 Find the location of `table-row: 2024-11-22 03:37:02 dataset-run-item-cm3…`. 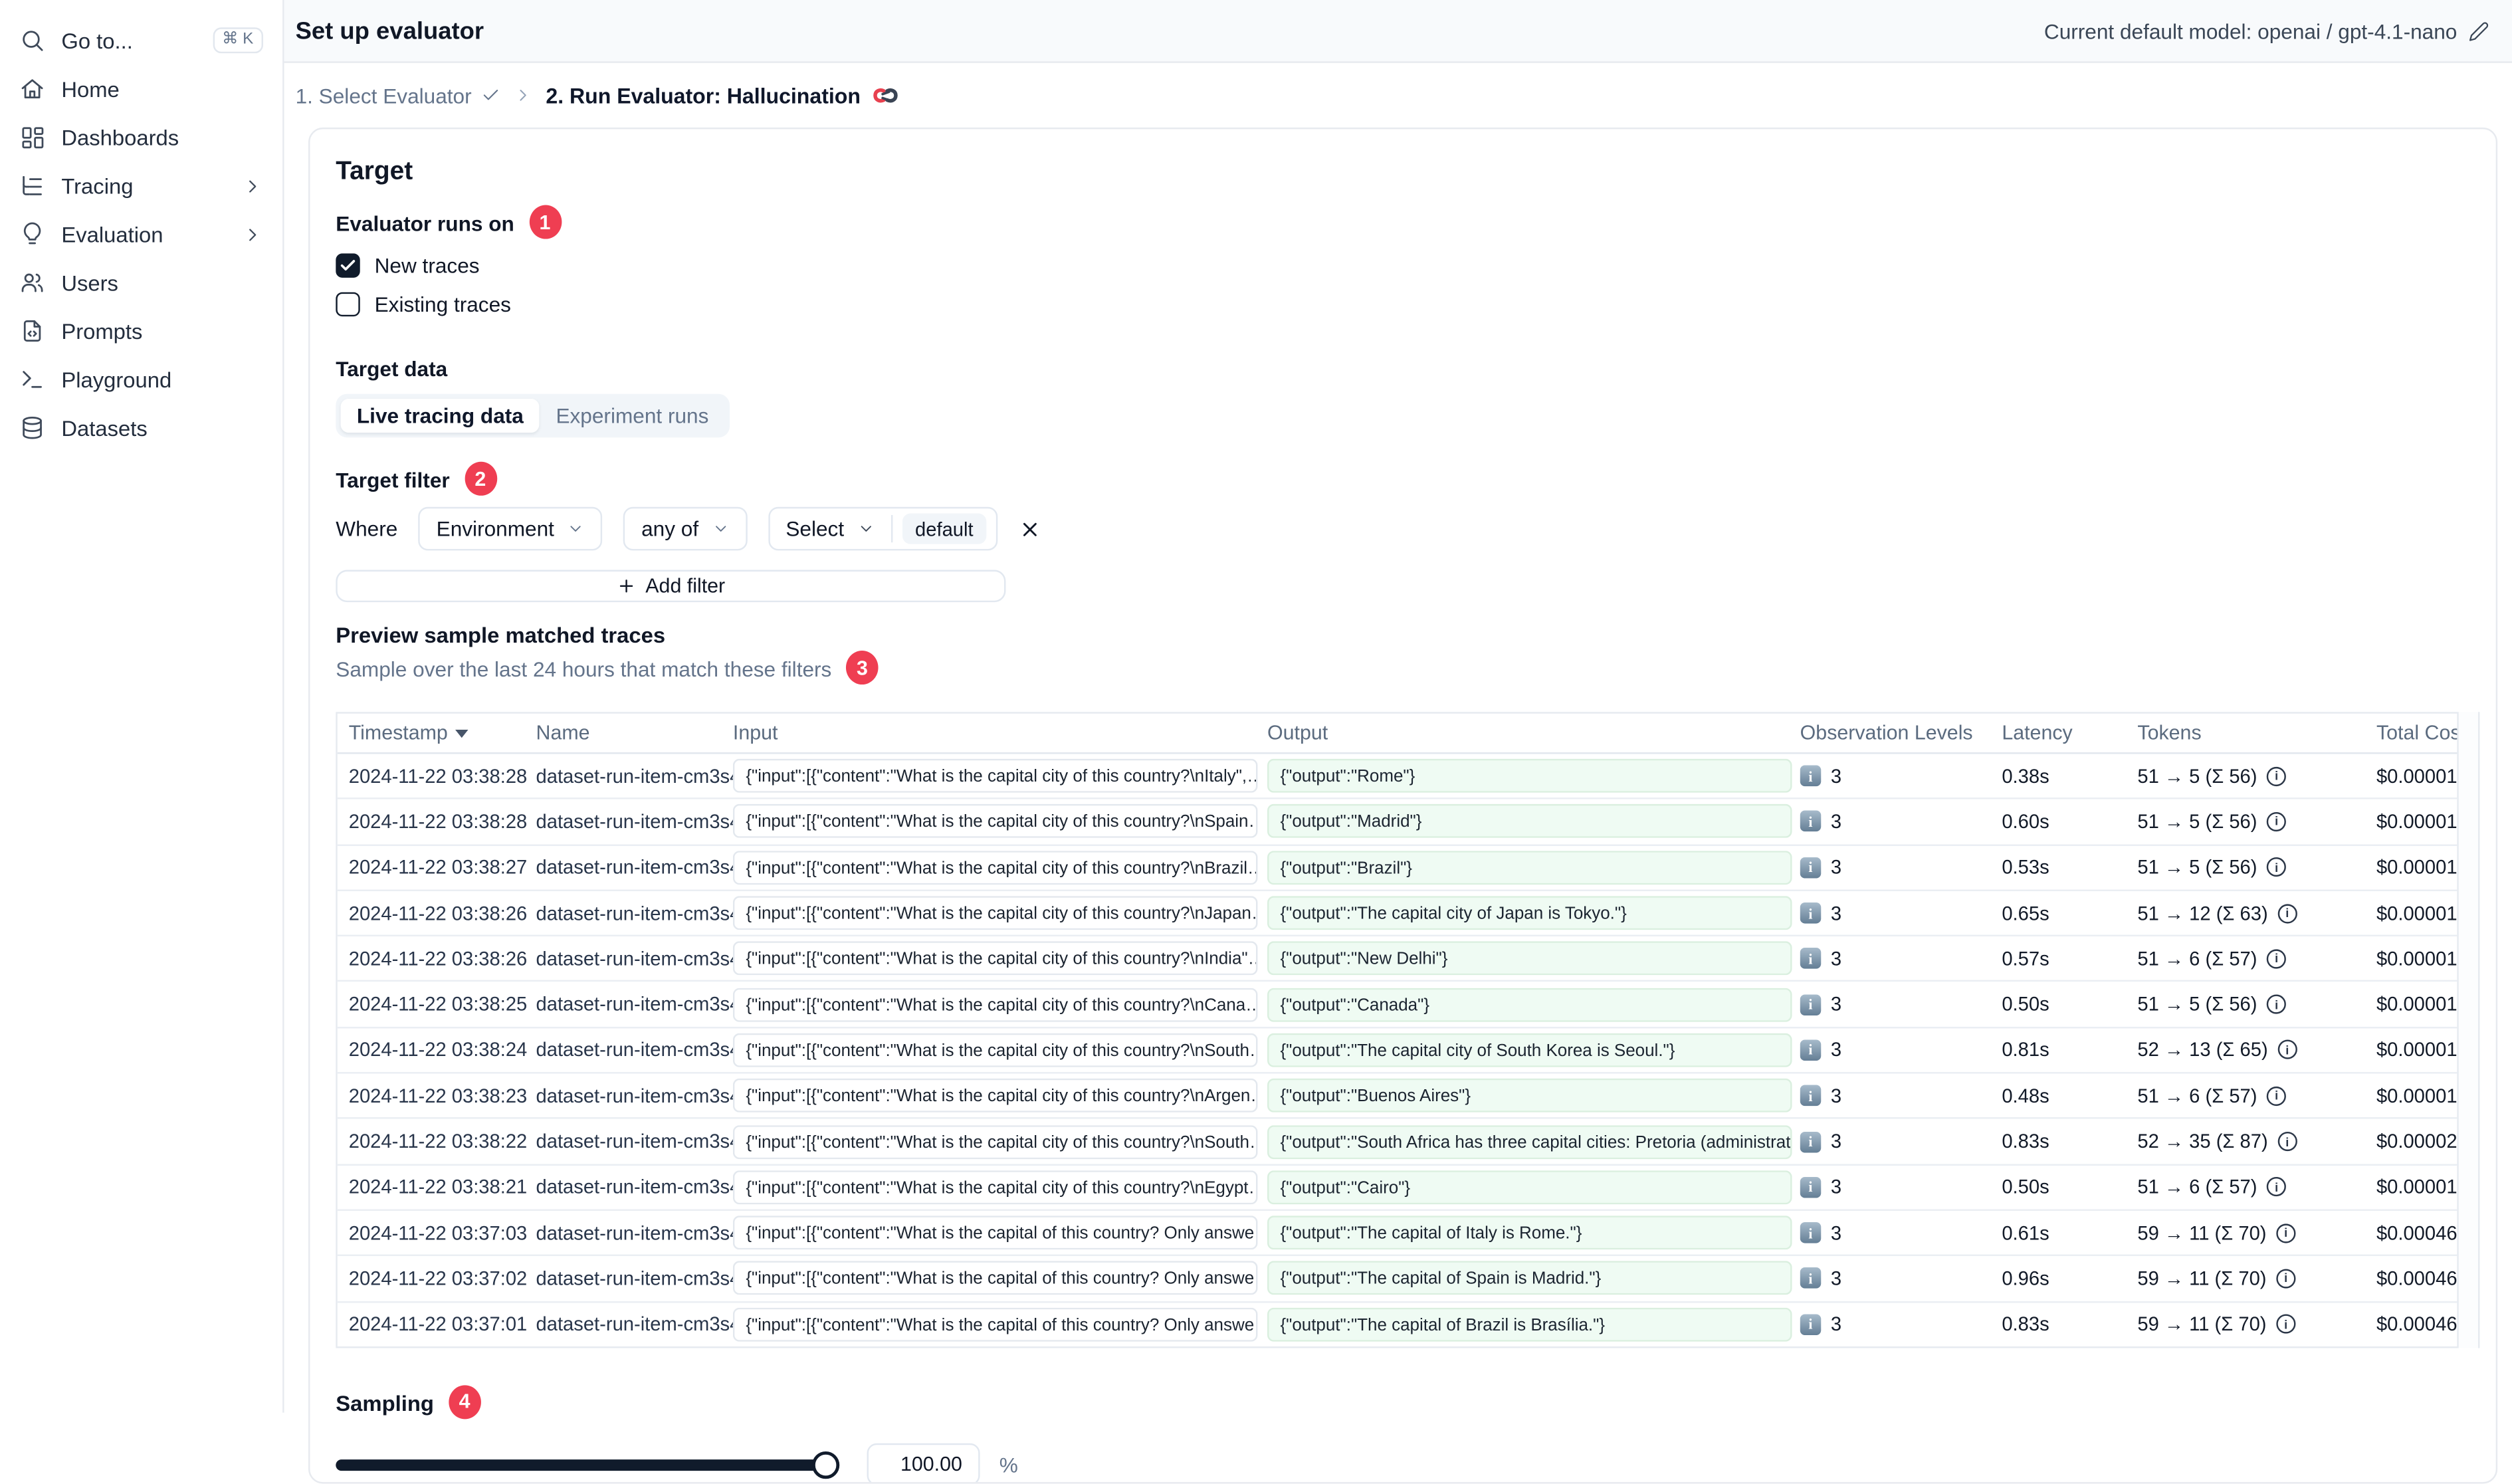

table-row: 2024-11-22 03:37:02 dataset-run-item-cm3… is located at coordinates (1397, 1280).